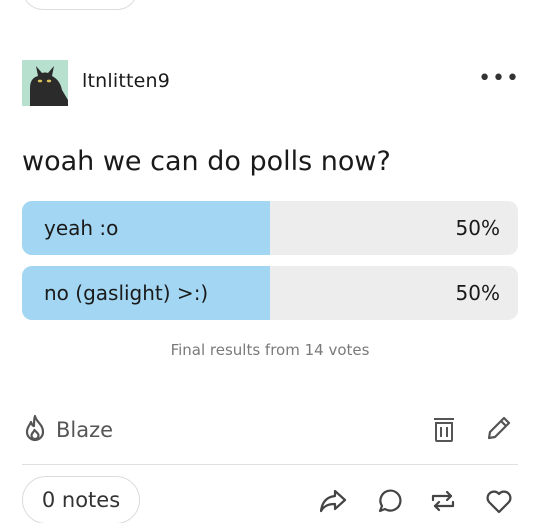 The height and width of the screenshot is (523, 540). I want to click on share-button, so click(333, 501).